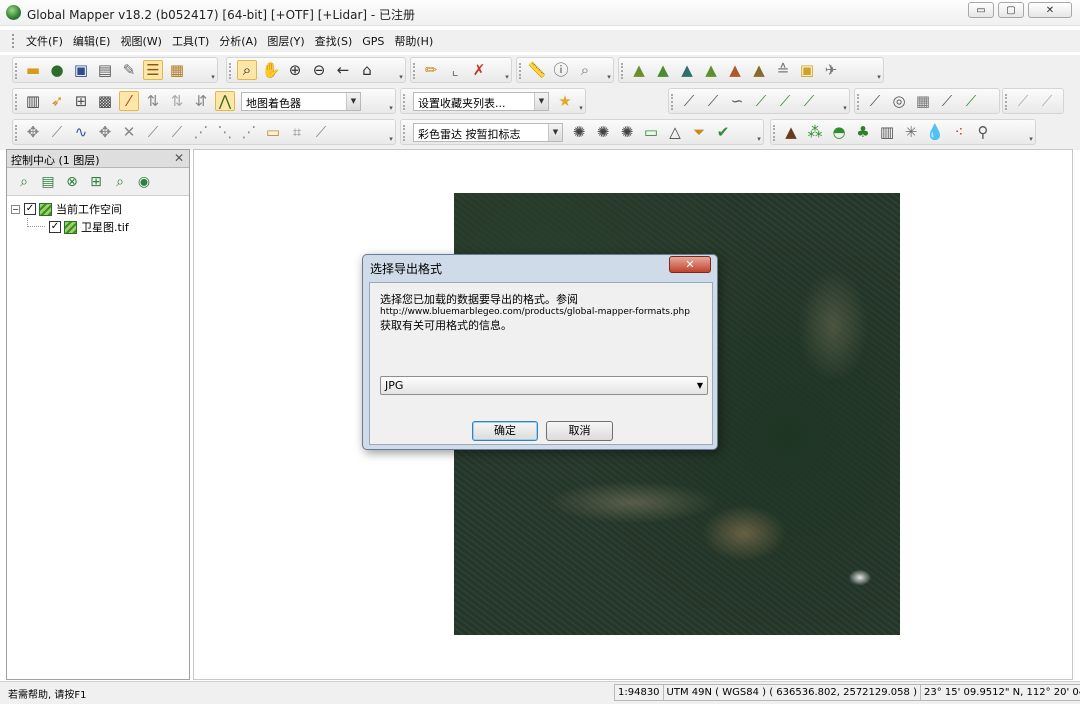 The width and height of the screenshot is (1080, 704). What do you see at coordinates (1023, 101) in the screenshot?
I see `extra-1-icon: ⟋` at bounding box center [1023, 101].